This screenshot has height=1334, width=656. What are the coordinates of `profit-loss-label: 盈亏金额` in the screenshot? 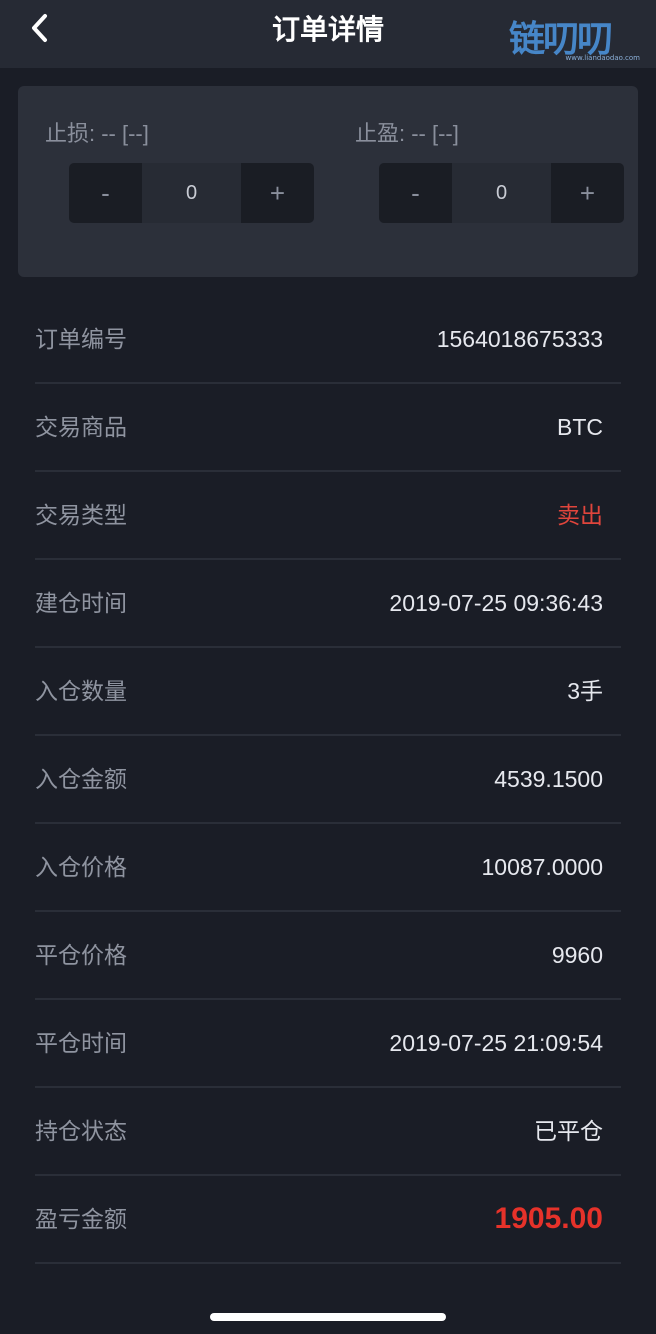 It's located at (81, 1219).